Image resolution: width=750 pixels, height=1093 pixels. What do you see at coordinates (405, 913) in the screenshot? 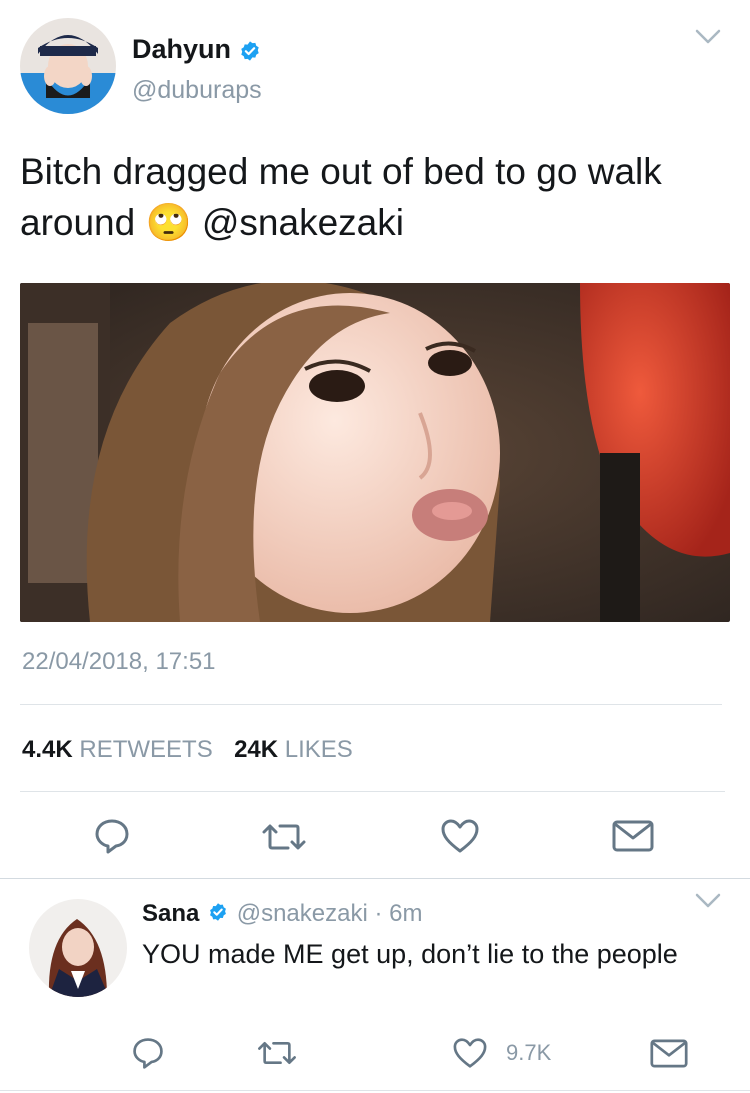
I see `reply-time: 6m` at bounding box center [405, 913].